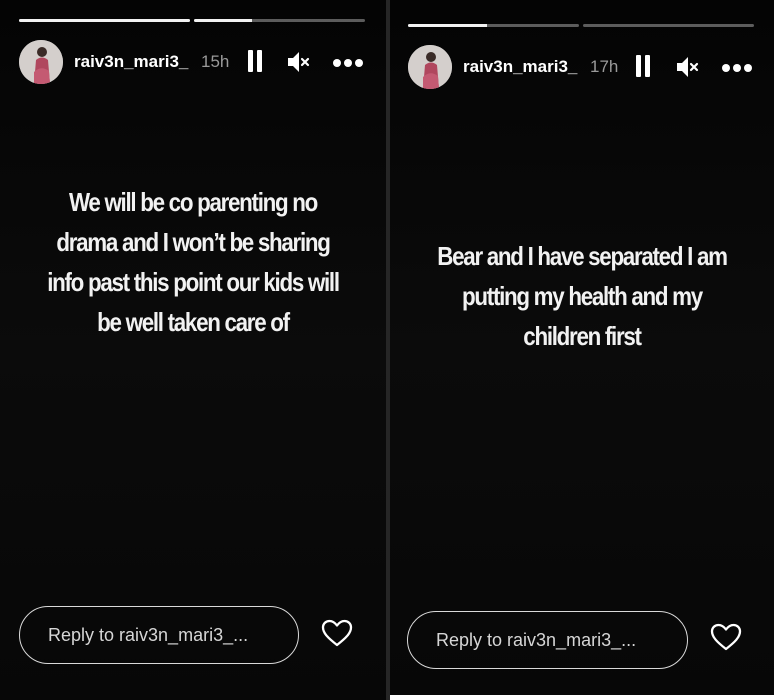 The image size is (774, 700). What do you see at coordinates (193, 322) in the screenshot?
I see `story-text-line: be well taken care of` at bounding box center [193, 322].